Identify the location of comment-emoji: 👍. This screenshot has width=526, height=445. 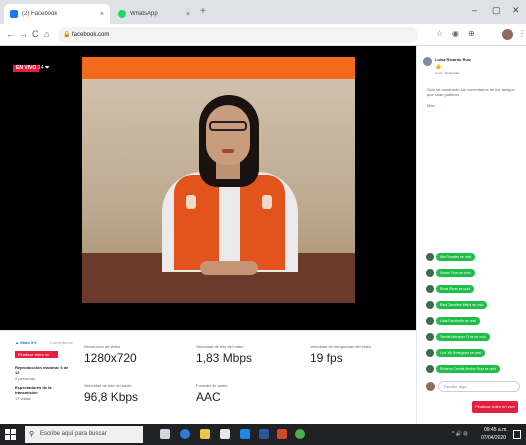
(438, 67).